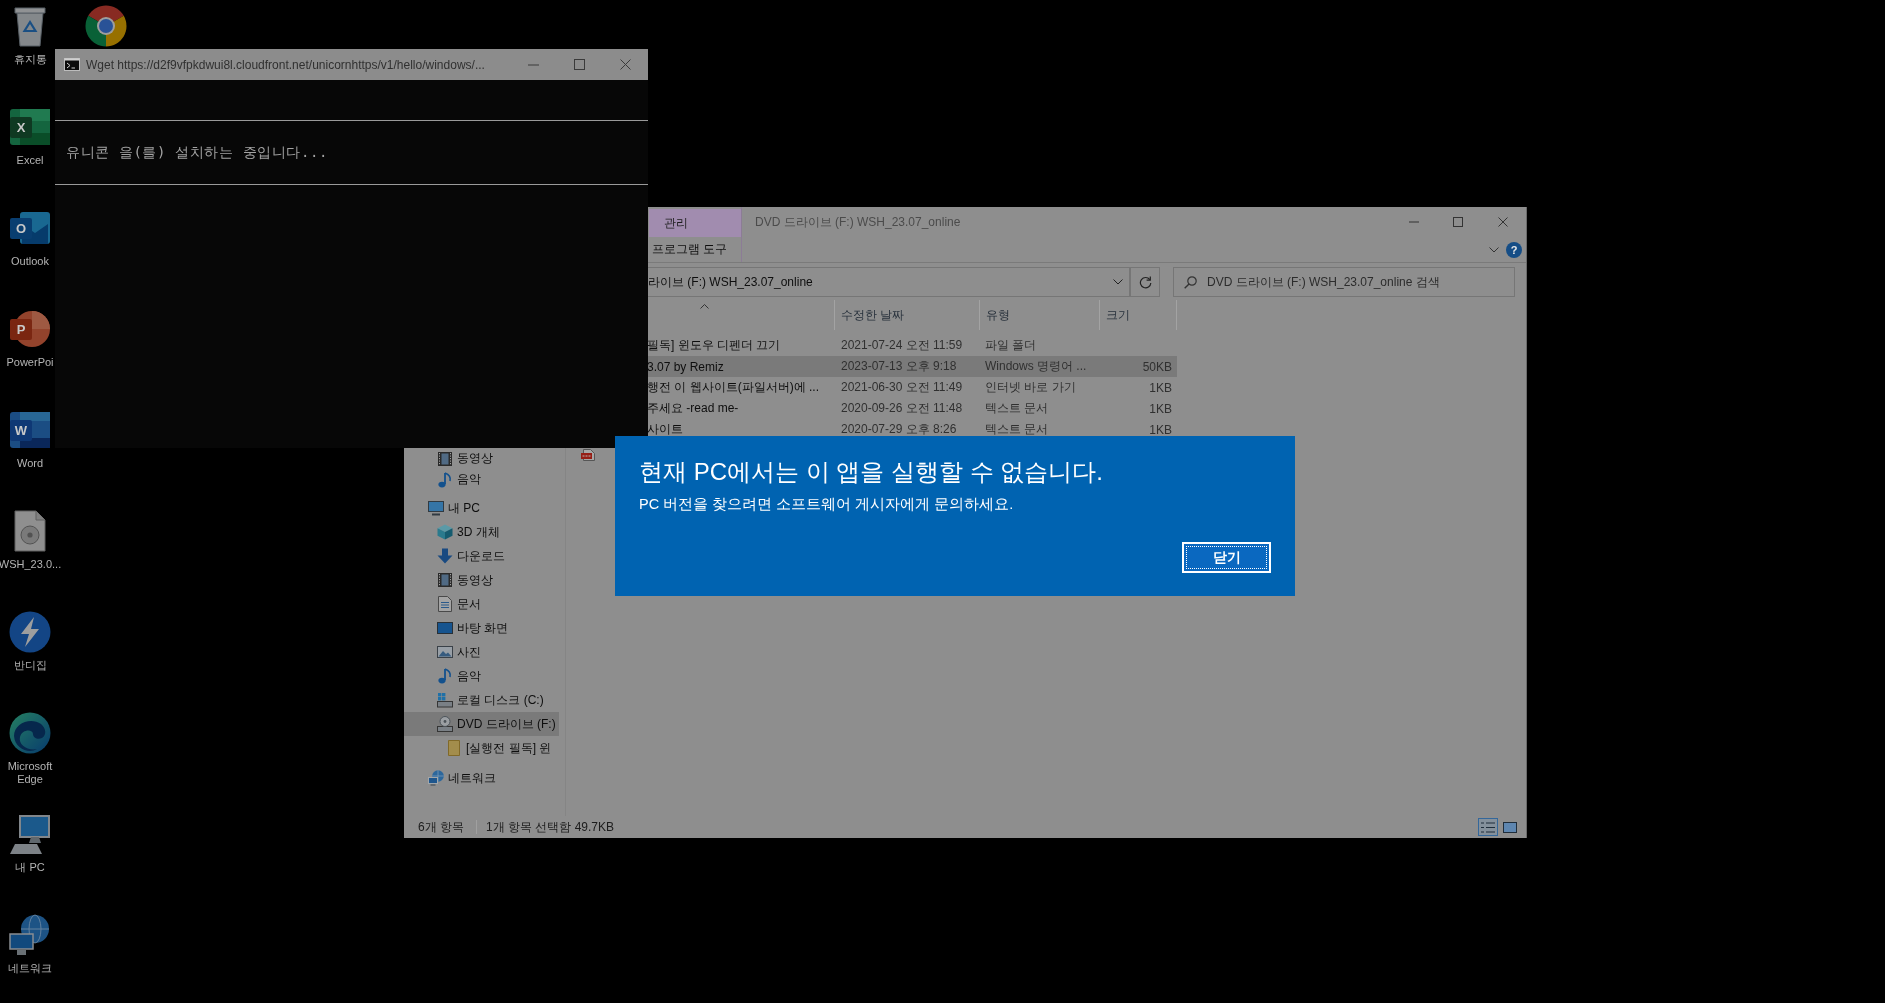  I want to click on picture-icon, so click(445, 652).